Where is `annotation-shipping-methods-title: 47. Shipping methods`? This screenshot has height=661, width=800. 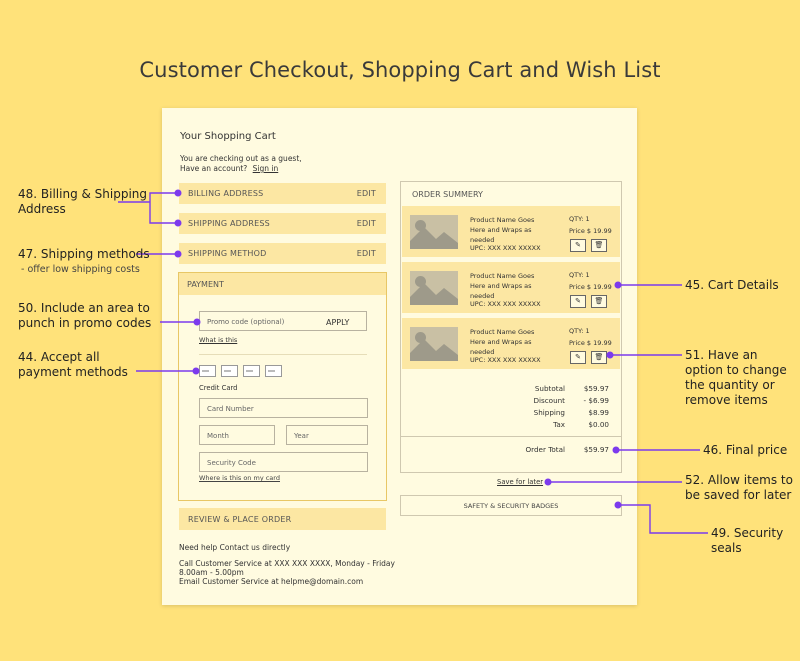 annotation-shipping-methods-title: 47. Shipping methods is located at coordinates (84, 254).